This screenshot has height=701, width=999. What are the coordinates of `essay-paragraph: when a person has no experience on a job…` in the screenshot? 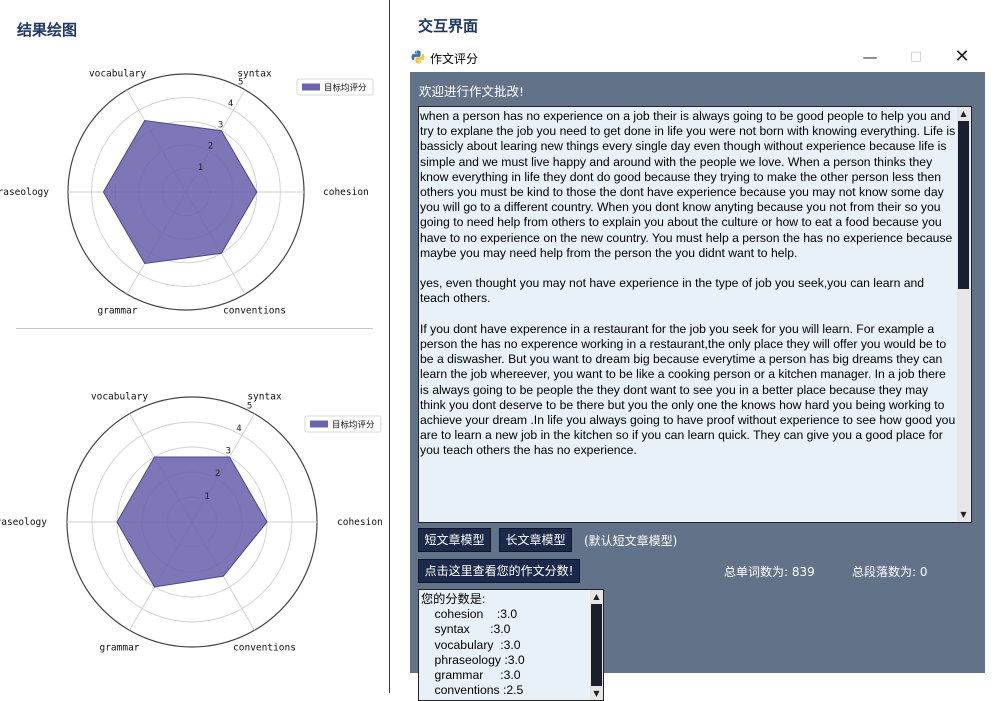 It's located at (688, 184).